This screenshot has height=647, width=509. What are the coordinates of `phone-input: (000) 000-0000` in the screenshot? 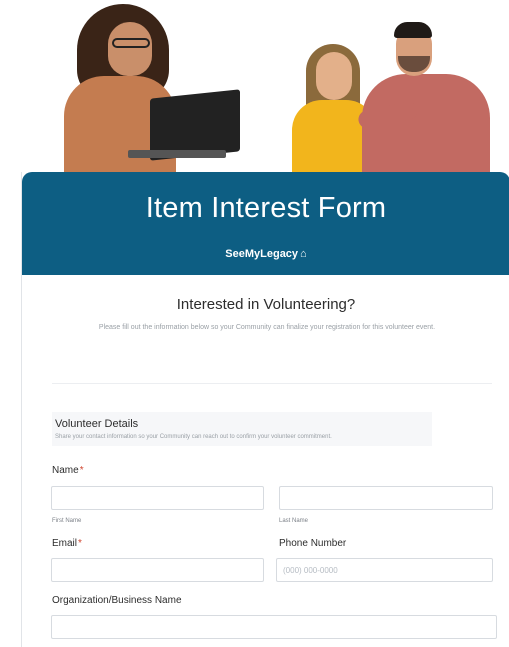 It's located at (384, 570).